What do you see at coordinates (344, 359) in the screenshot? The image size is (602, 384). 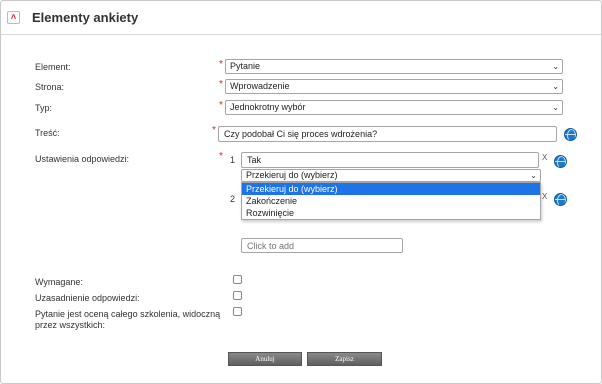 I see `save-button: Zapisz` at bounding box center [344, 359].